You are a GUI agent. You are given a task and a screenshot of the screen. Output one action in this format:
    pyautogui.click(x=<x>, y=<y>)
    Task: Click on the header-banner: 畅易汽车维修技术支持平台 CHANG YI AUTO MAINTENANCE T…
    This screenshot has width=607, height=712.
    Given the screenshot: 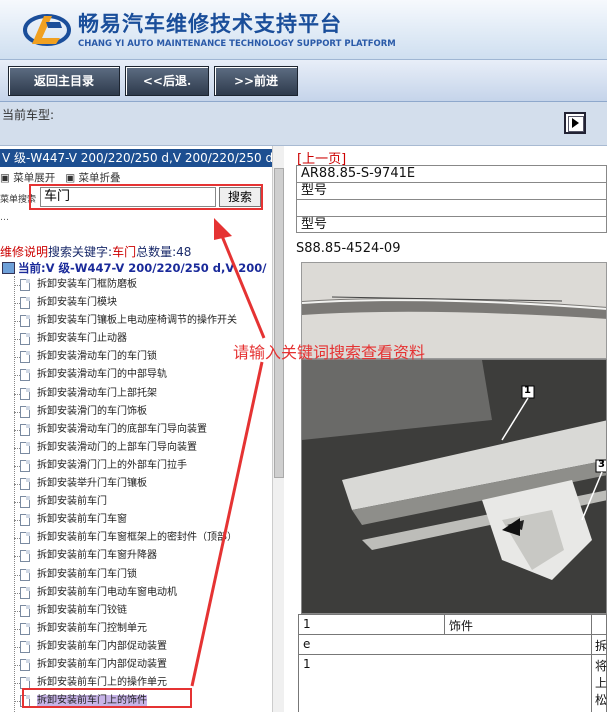 What is the action you would take?
    pyautogui.click(x=303, y=30)
    